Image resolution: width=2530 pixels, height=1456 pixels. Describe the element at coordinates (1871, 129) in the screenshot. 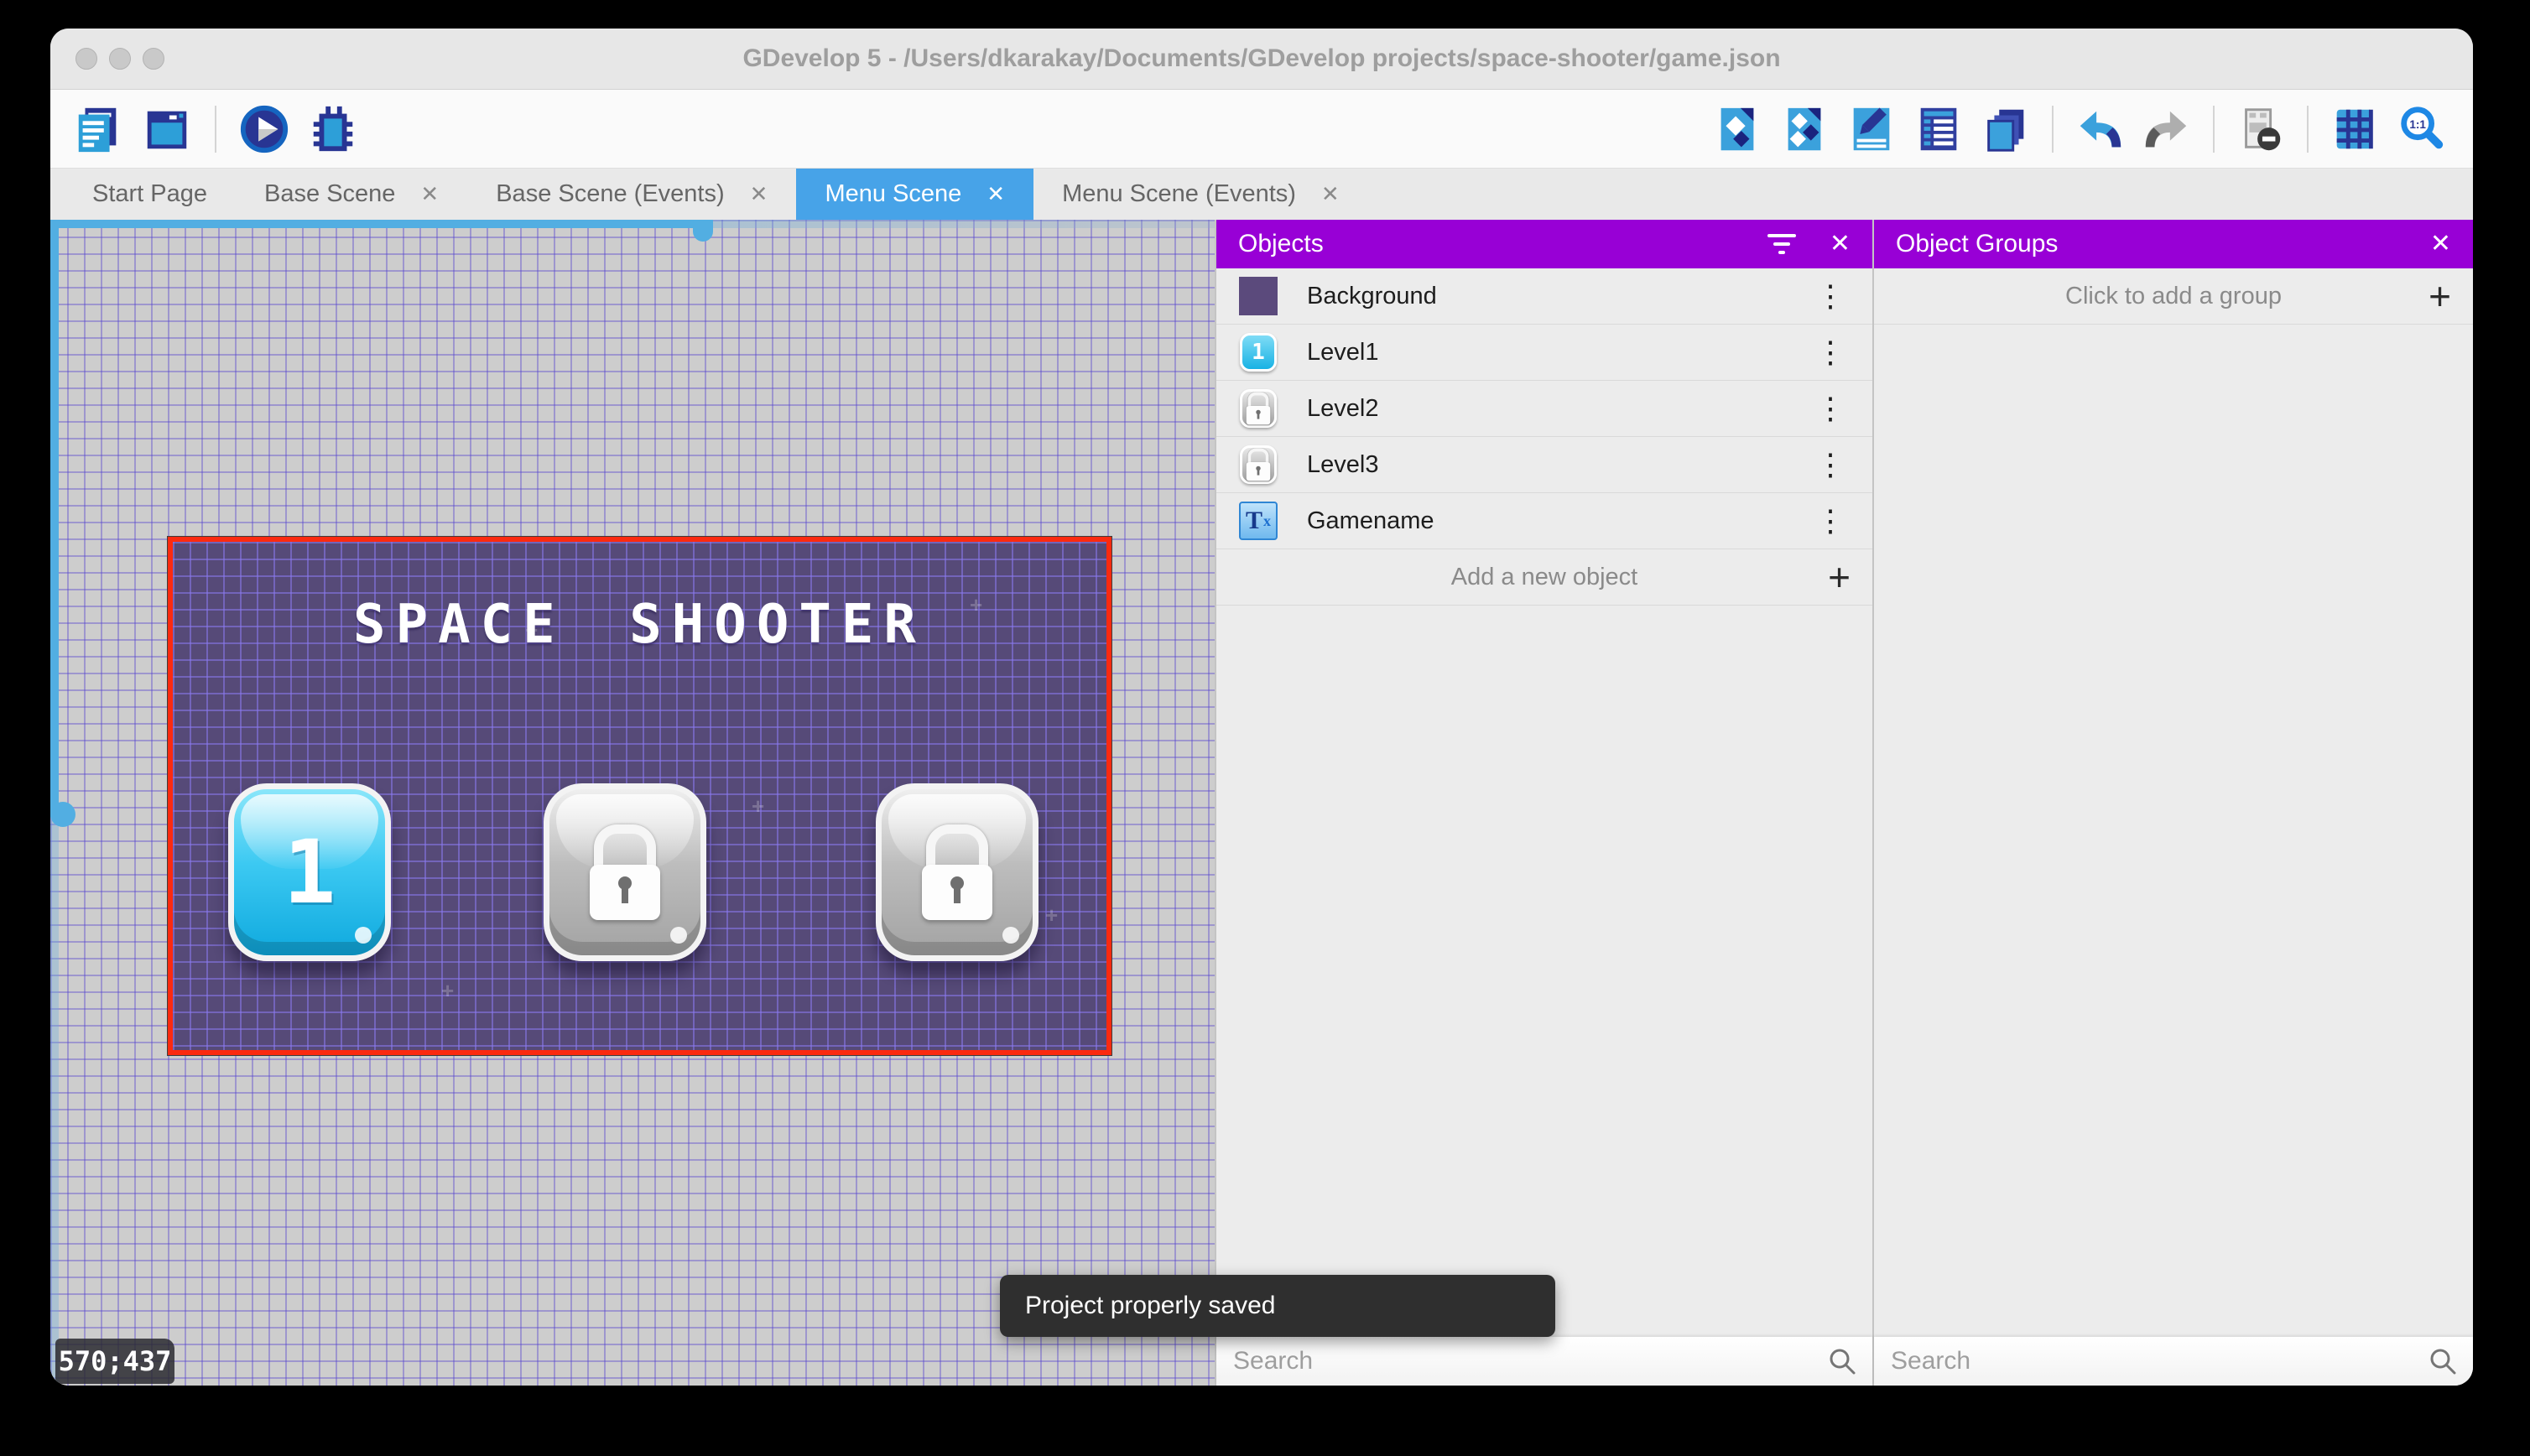

I see `properties-pencil-icon` at that location.